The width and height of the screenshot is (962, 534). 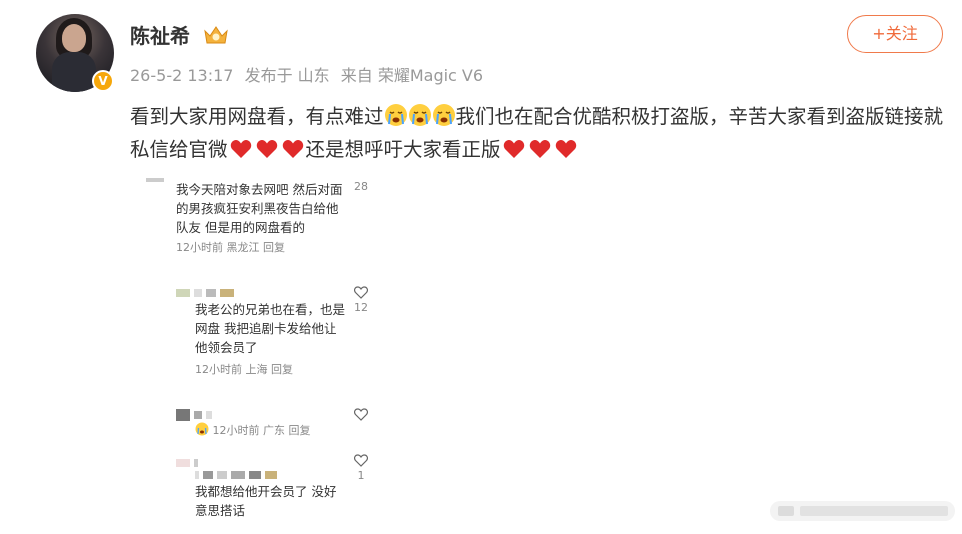 I want to click on verified-badge-icon: V, so click(x=103, y=81).